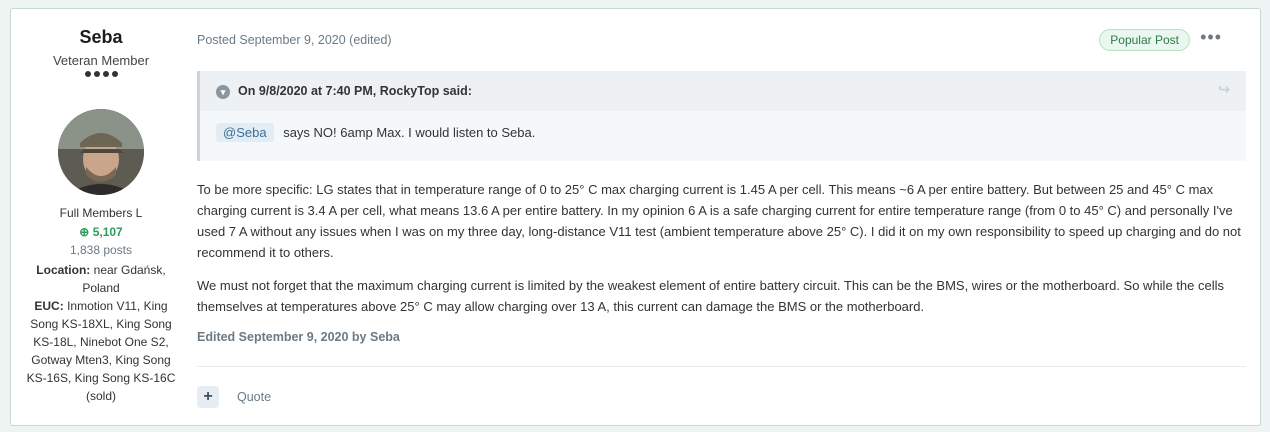  What do you see at coordinates (254, 397) in the screenshot?
I see `quote-button: Quote` at bounding box center [254, 397].